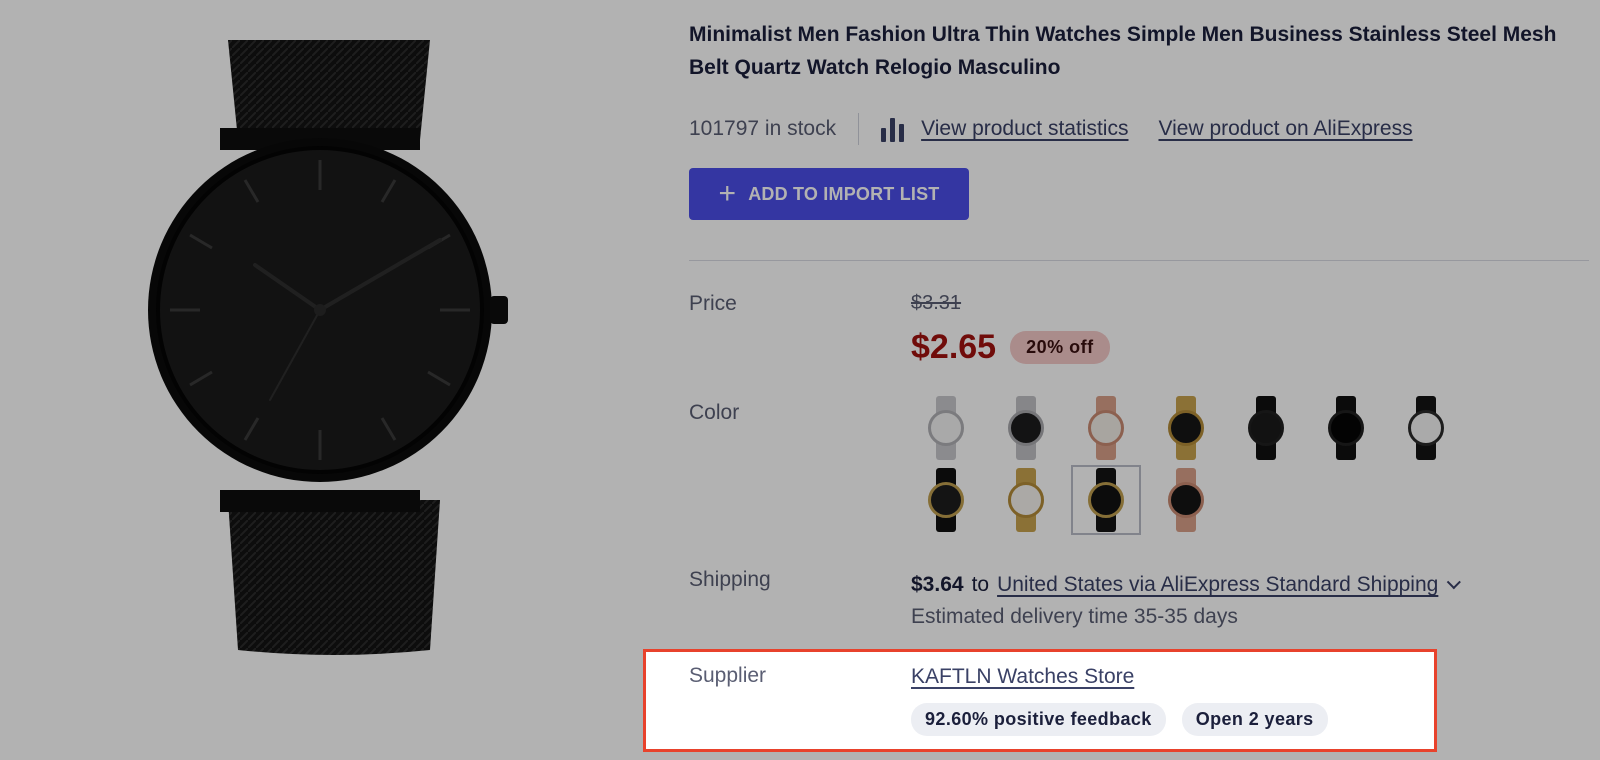 The image size is (1600, 760). I want to click on supplier-label: Supplier, so click(728, 675).